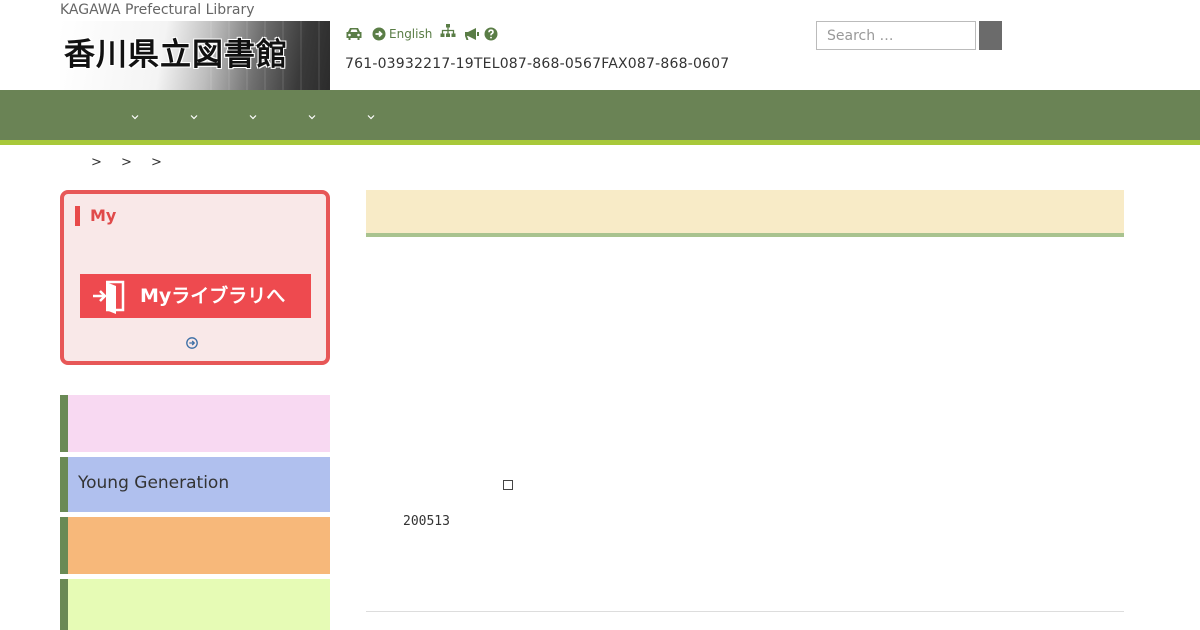 This screenshot has height=630, width=1200. I want to click on logo-text: 香川県立図書館, so click(176, 55).